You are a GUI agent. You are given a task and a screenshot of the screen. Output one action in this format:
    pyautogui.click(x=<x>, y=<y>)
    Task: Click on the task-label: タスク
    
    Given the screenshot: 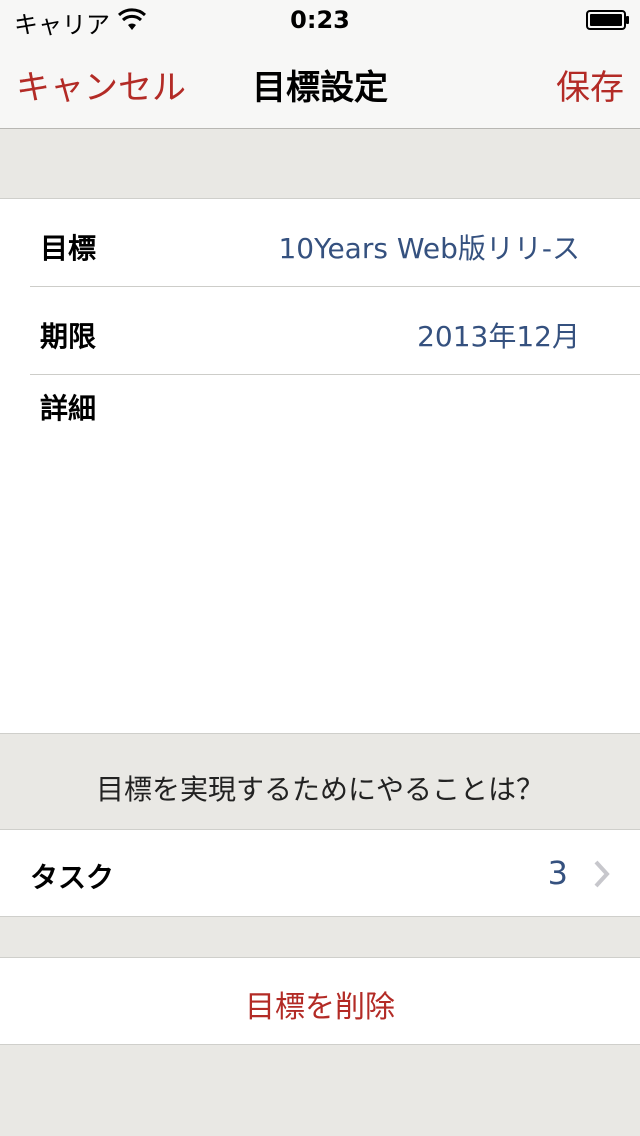 What is the action you would take?
    pyautogui.click(x=72, y=877)
    